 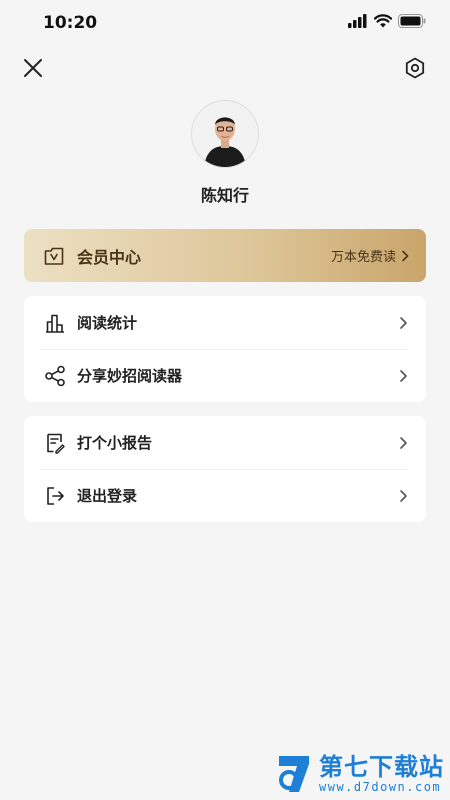 What do you see at coordinates (225, 442) in the screenshot?
I see `menu-item-report: 打个小报告` at bounding box center [225, 442].